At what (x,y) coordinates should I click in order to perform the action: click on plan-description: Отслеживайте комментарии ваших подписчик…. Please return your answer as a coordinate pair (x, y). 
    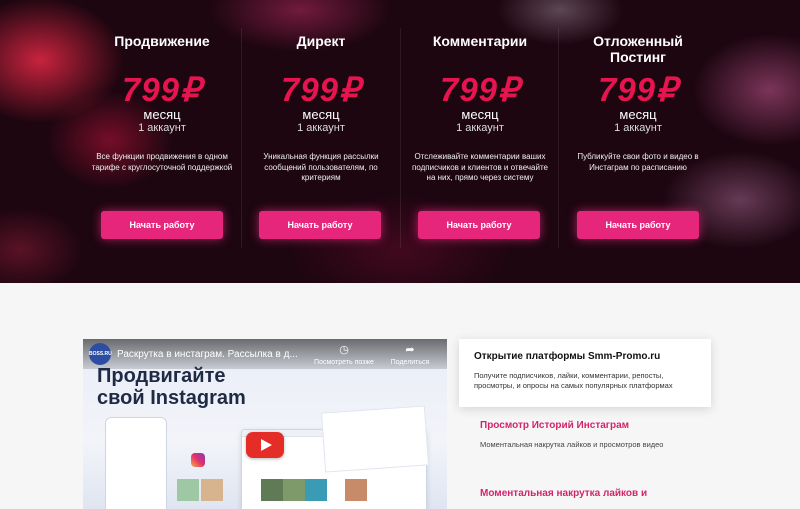
    Looking at the image, I should click on (480, 167).